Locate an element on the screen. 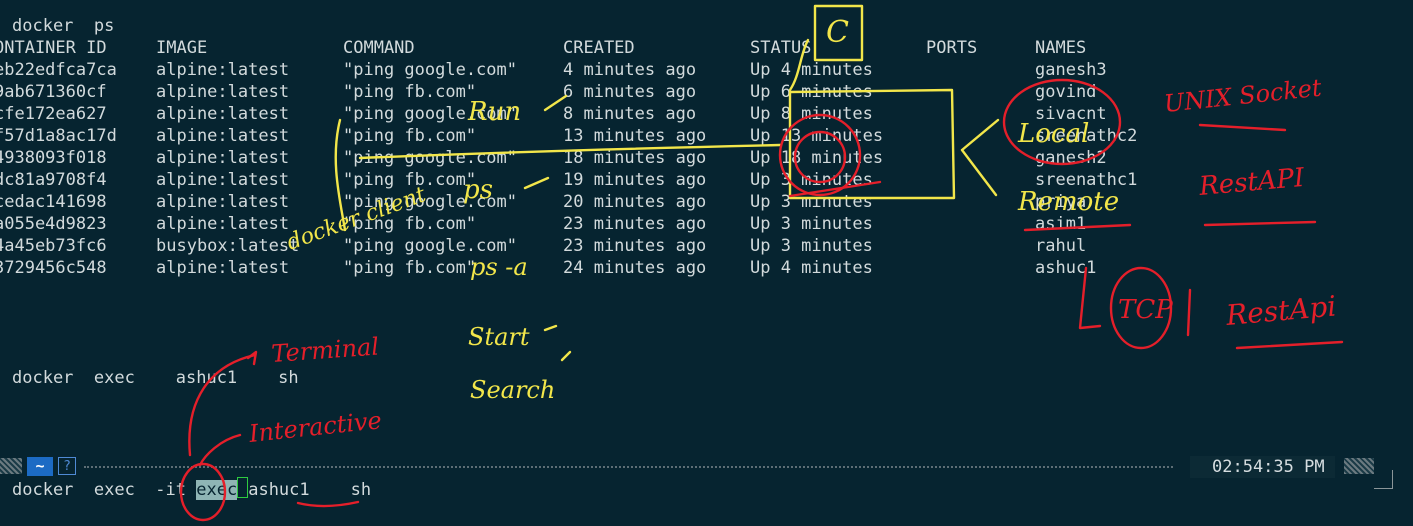 The height and width of the screenshot is (526, 1413). text-cursor is located at coordinates (243, 487).